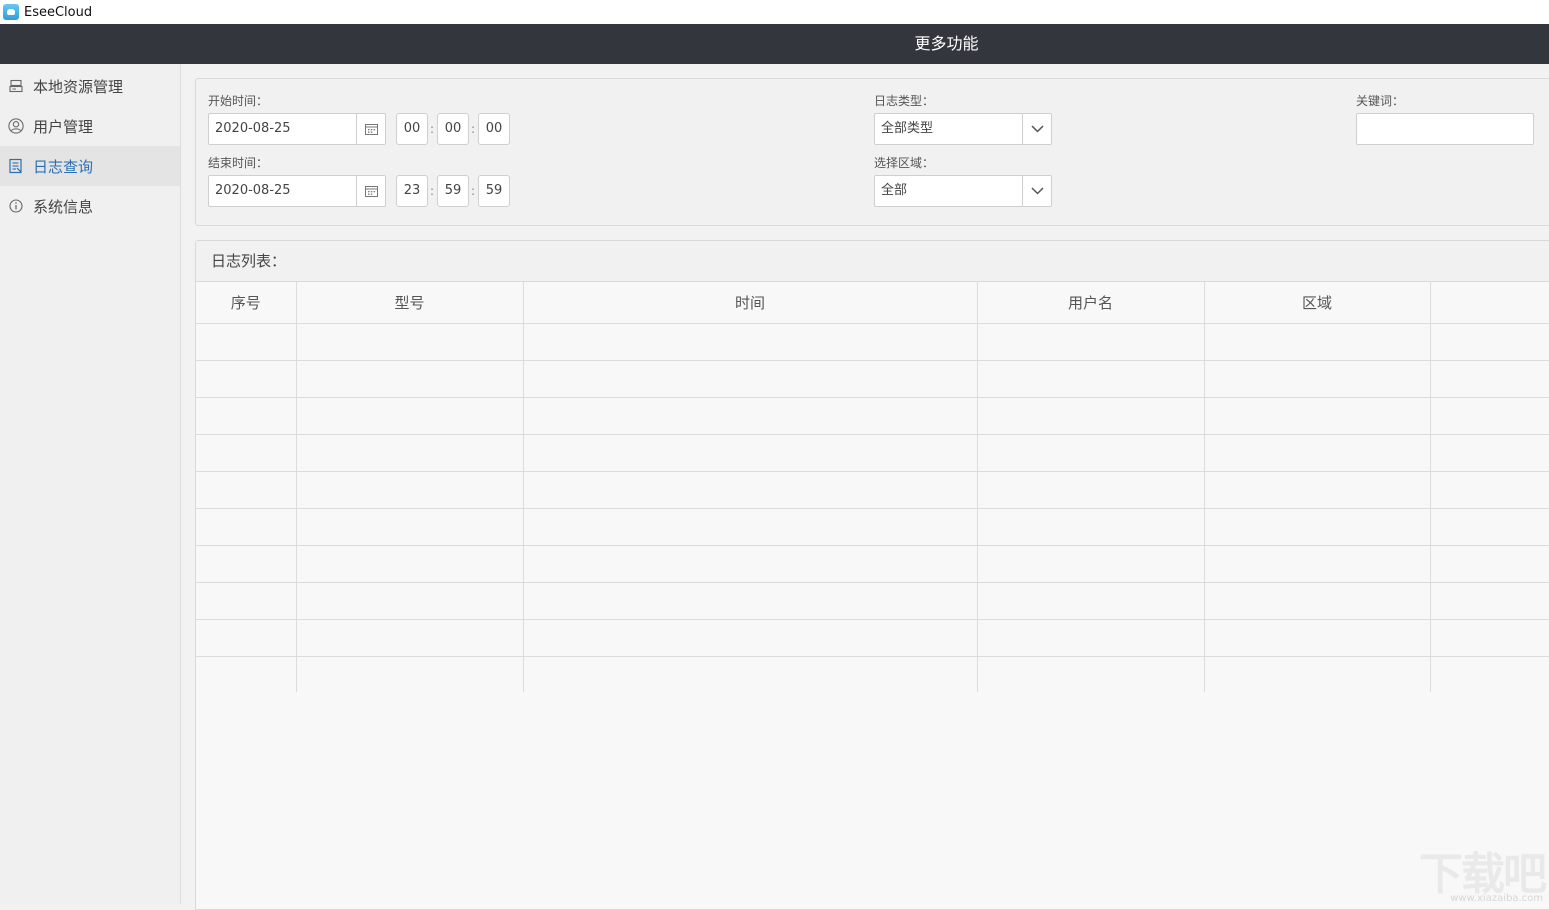 Image resolution: width=1549 pixels, height=910 pixels. I want to click on column-header-extra, so click(1489, 303).